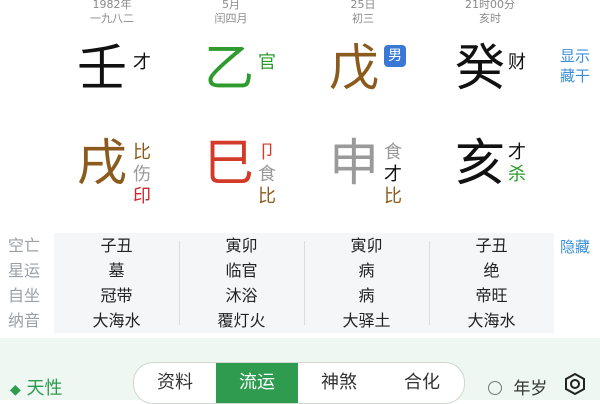 Image resolution: width=600 pixels, height=404 pixels. Describe the element at coordinates (575, 76) in the screenshot. I see `hidden-stems-label: 藏干` at that location.